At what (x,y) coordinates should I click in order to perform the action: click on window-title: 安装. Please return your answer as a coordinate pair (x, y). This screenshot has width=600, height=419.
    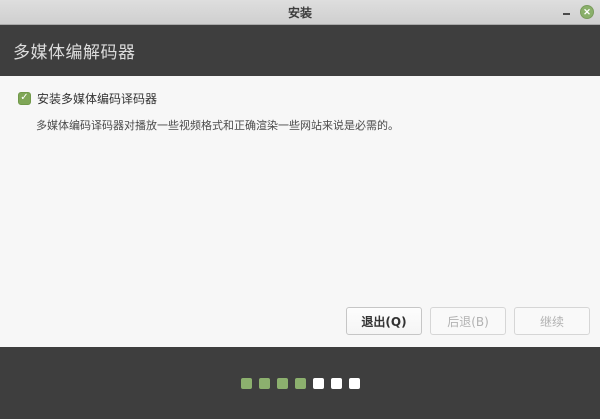
    Looking at the image, I should click on (299, 12).